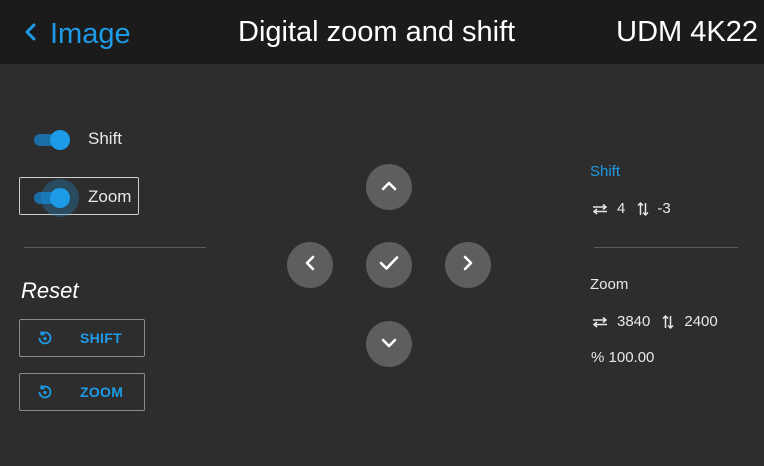  I want to click on page-title: Digital zoom and shift, so click(377, 32).